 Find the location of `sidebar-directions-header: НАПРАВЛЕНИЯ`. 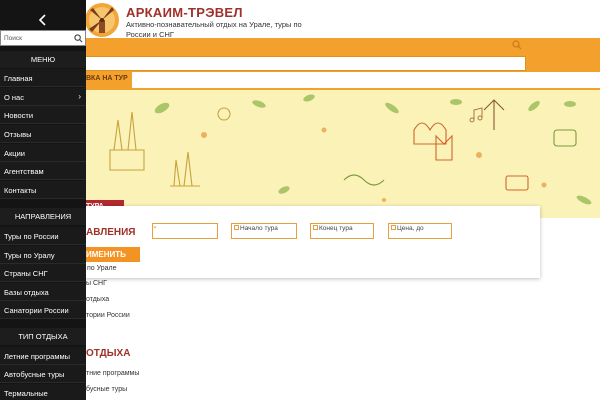

sidebar-directions-header: НАПРАВЛЕНИЯ is located at coordinates (43, 216).